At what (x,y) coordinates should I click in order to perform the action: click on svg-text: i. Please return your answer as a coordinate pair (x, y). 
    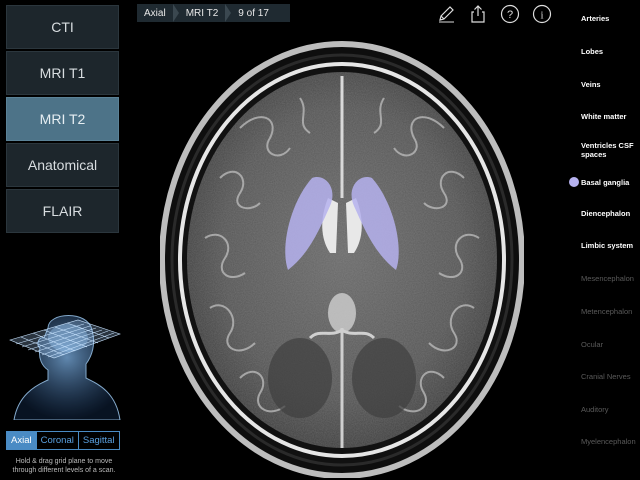
    Looking at the image, I should click on (541, 16).